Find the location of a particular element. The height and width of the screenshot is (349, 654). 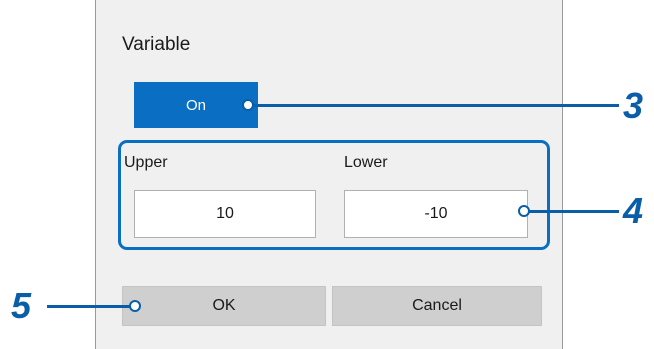

callout-4-dot is located at coordinates (524, 211).